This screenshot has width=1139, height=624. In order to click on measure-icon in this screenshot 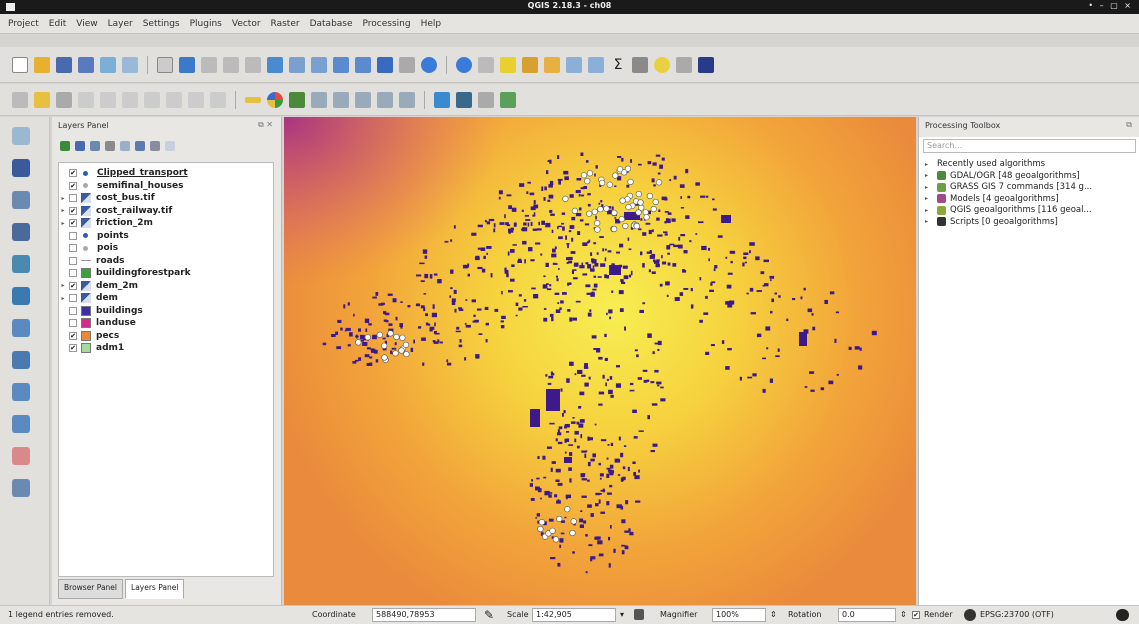, I will do `click(640, 64)`.